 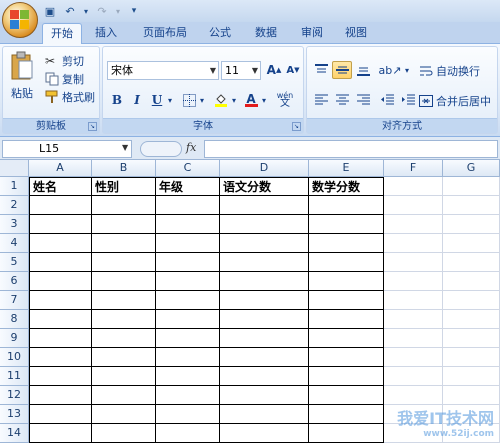 I want to click on cell-e13, so click(x=346, y=414).